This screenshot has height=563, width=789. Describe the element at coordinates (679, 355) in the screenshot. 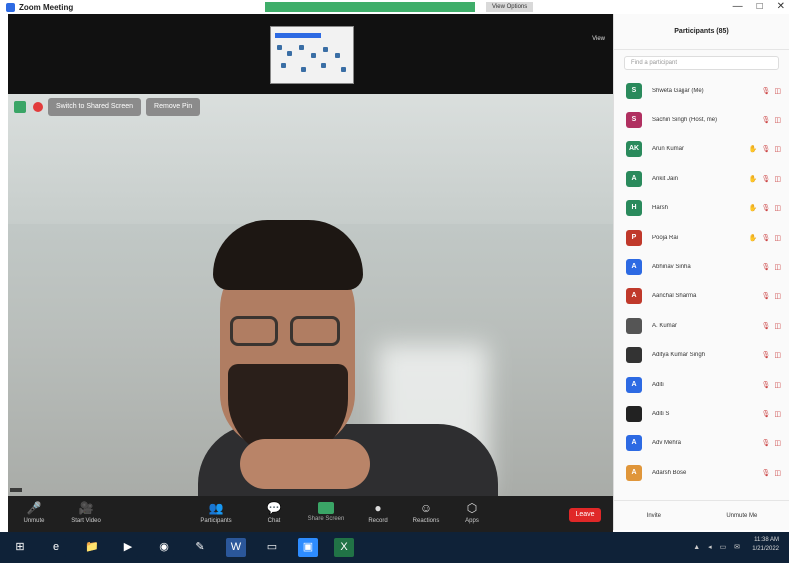

I see `participant-name: Aditya Kumar Singh` at that location.